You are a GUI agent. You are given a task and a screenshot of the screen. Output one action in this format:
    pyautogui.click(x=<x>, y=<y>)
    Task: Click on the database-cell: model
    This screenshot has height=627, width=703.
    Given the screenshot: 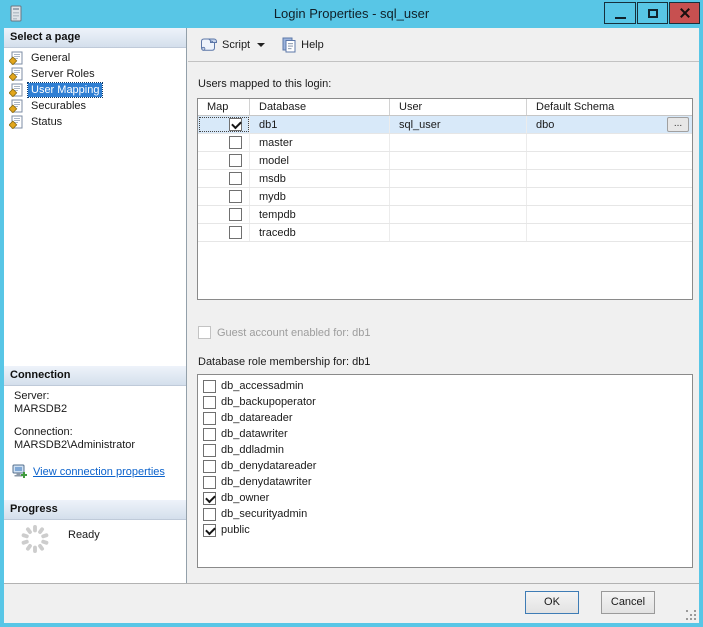 What is the action you would take?
    pyautogui.click(x=320, y=160)
    